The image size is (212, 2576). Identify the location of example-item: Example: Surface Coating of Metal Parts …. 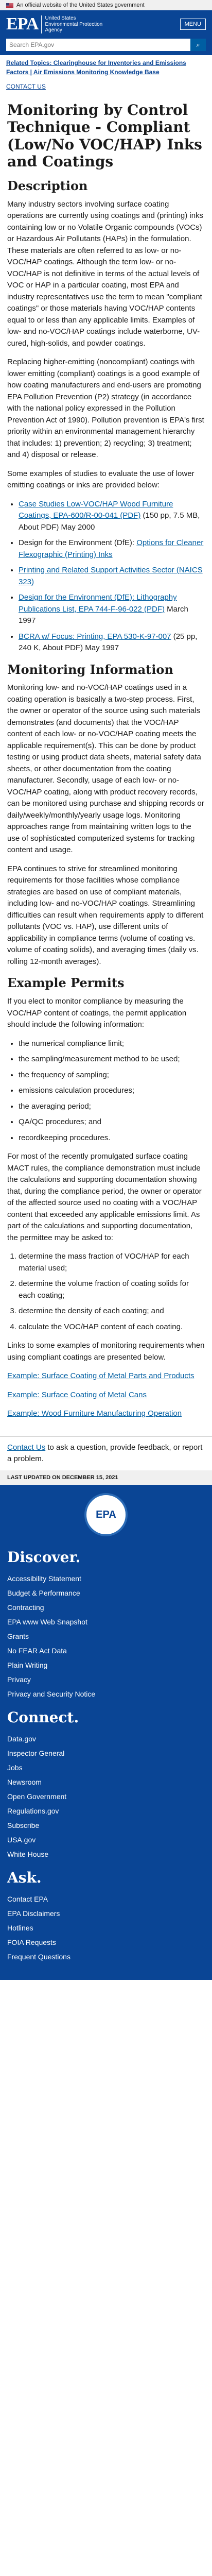
(106, 1376).